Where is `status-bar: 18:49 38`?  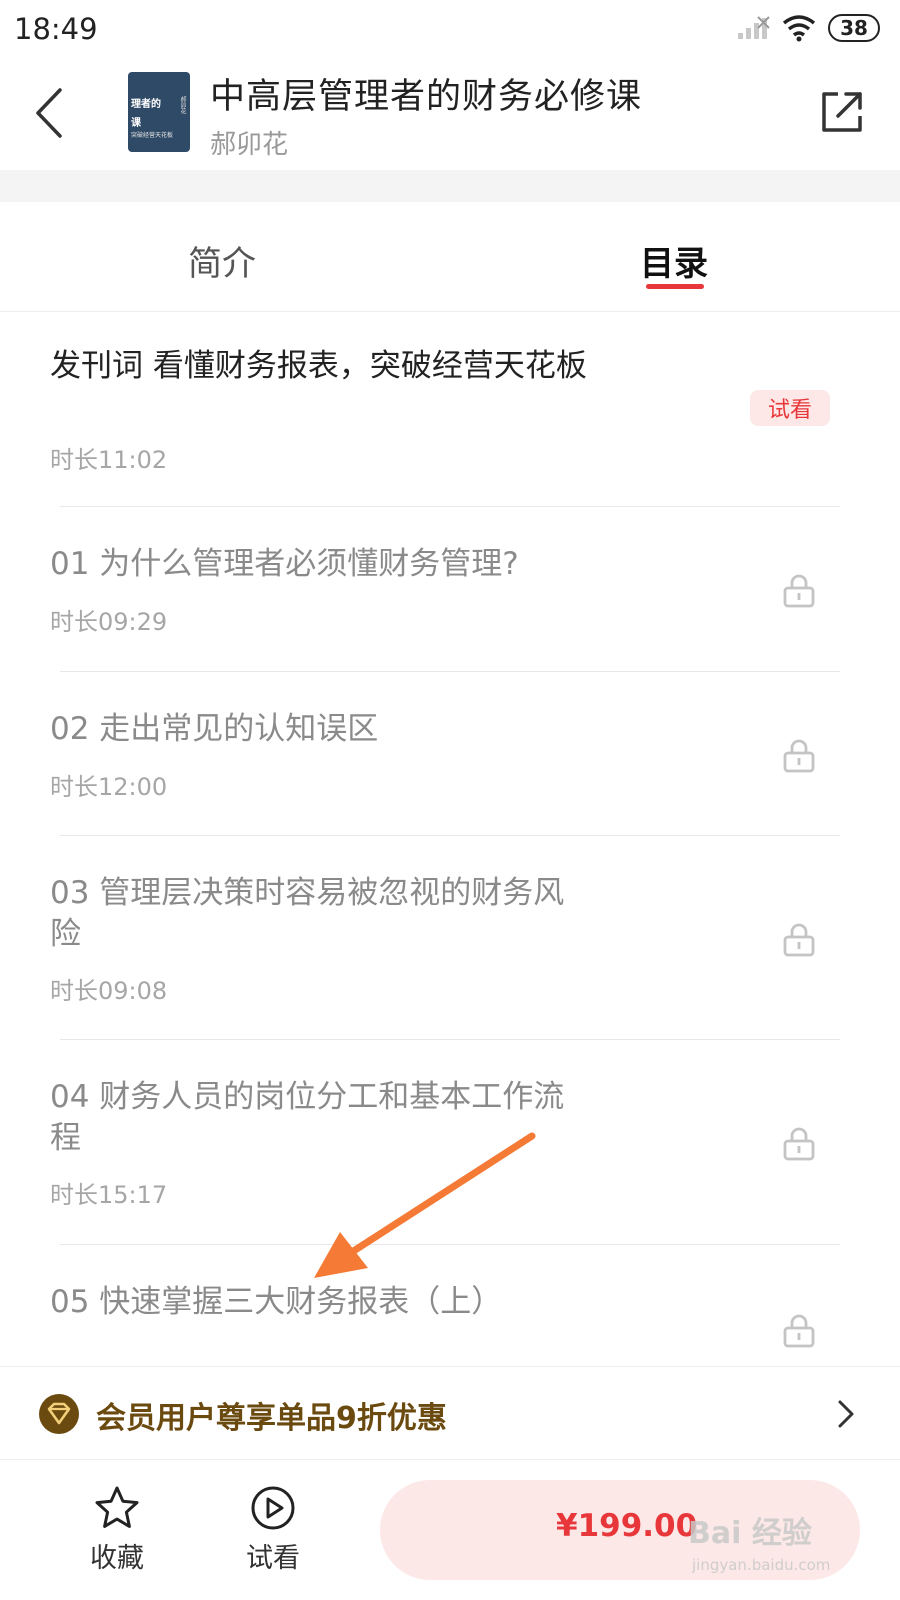
status-bar: 18:49 38 is located at coordinates (450, 31).